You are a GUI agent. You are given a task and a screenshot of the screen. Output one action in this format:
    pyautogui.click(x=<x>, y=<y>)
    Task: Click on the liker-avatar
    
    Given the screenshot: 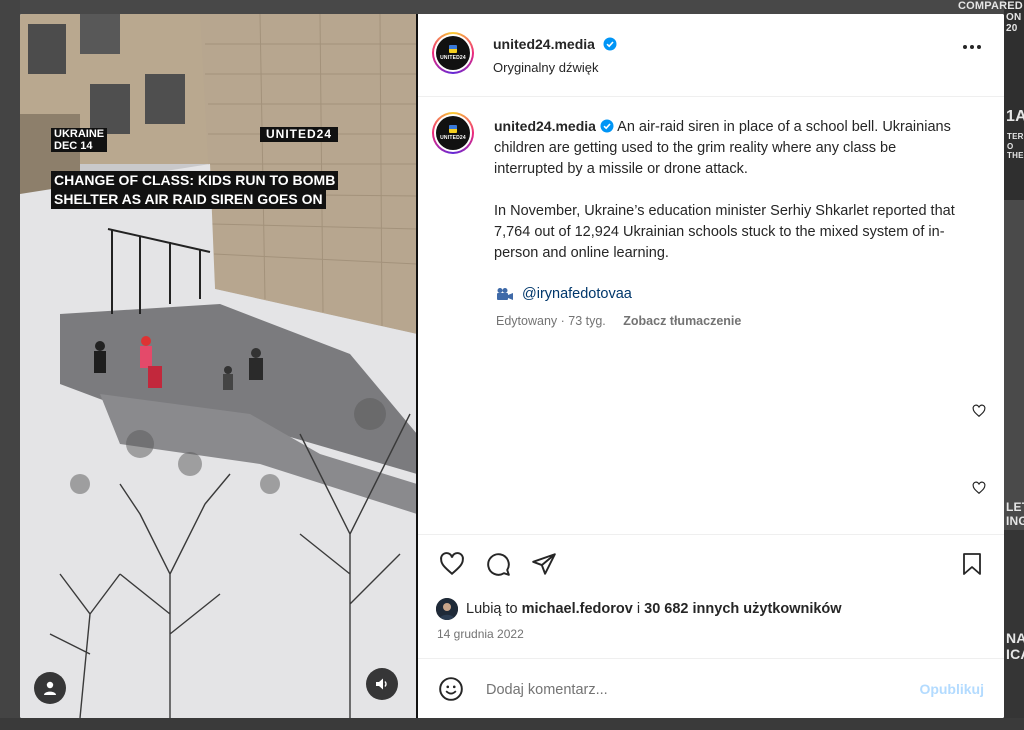 What is the action you would take?
    pyautogui.click(x=447, y=609)
    